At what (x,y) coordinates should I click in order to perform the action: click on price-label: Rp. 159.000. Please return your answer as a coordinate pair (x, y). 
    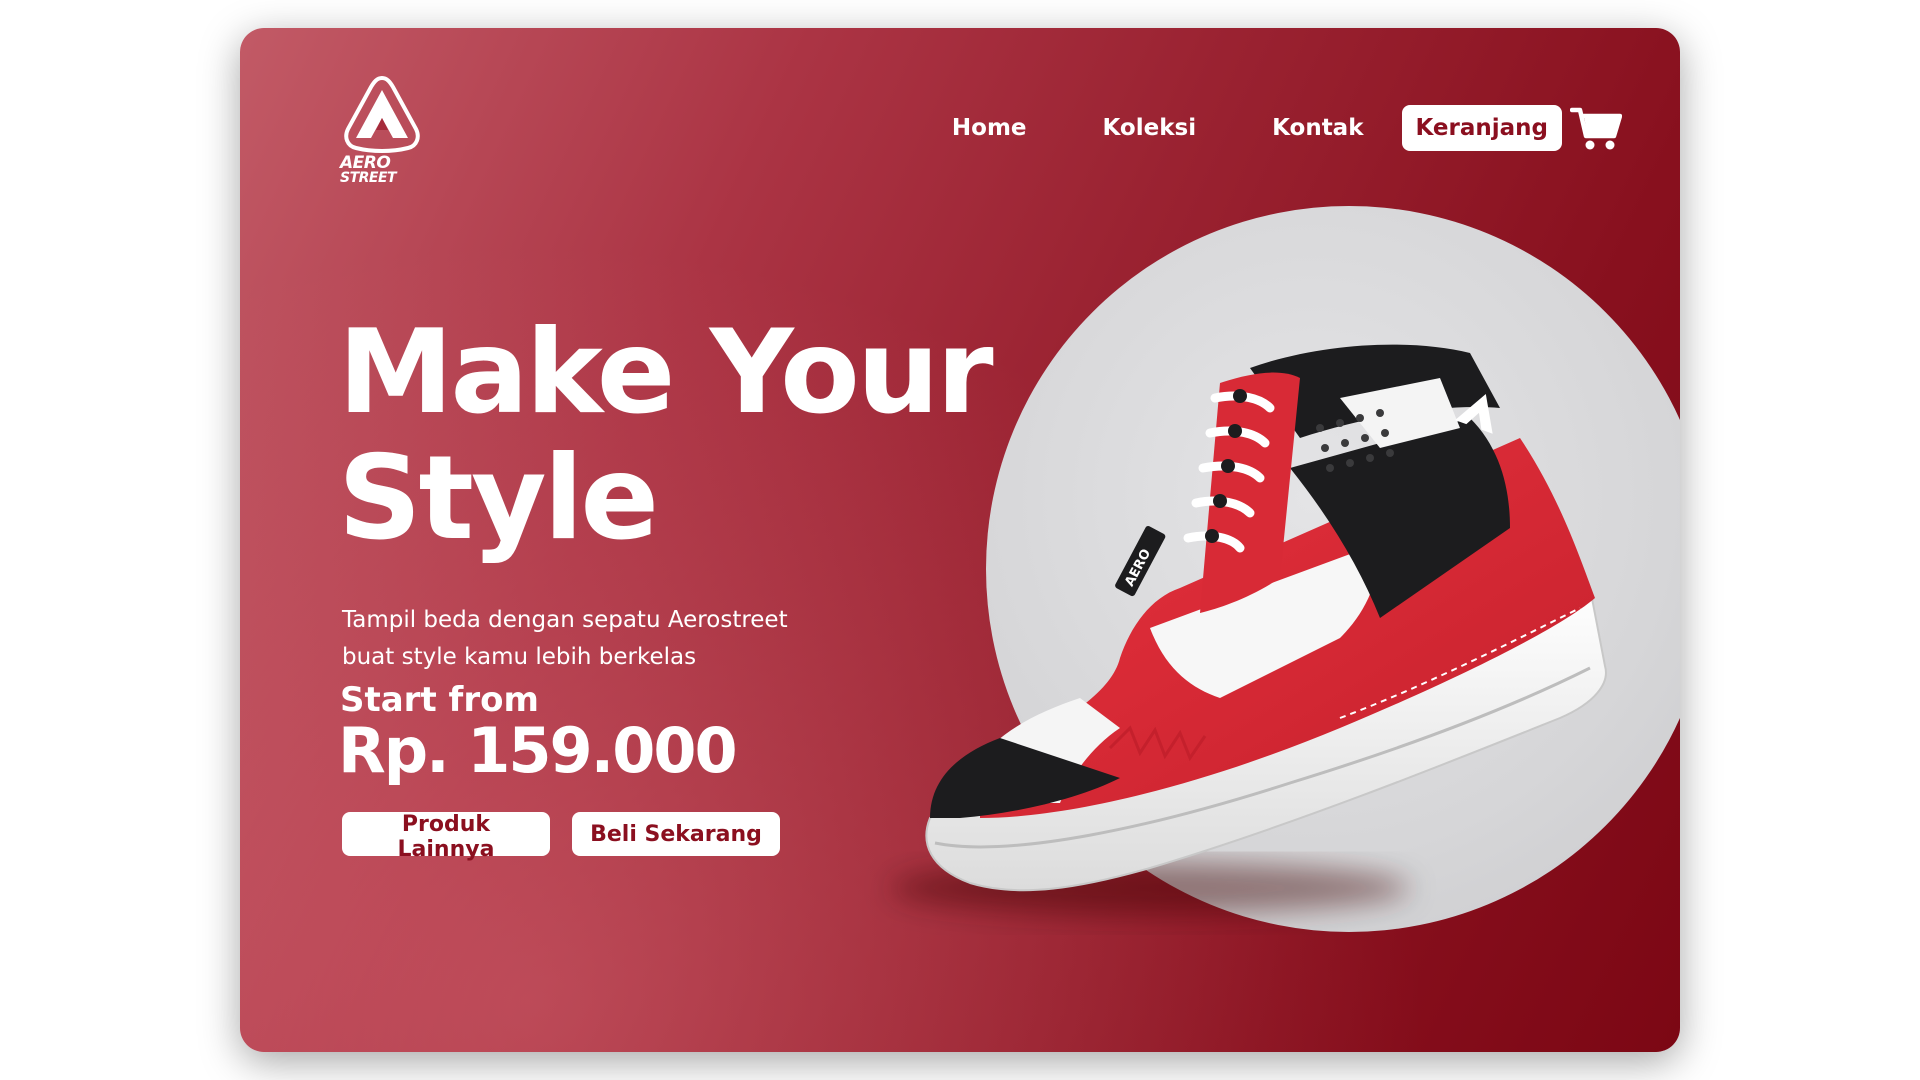
    Looking at the image, I should click on (538, 750).